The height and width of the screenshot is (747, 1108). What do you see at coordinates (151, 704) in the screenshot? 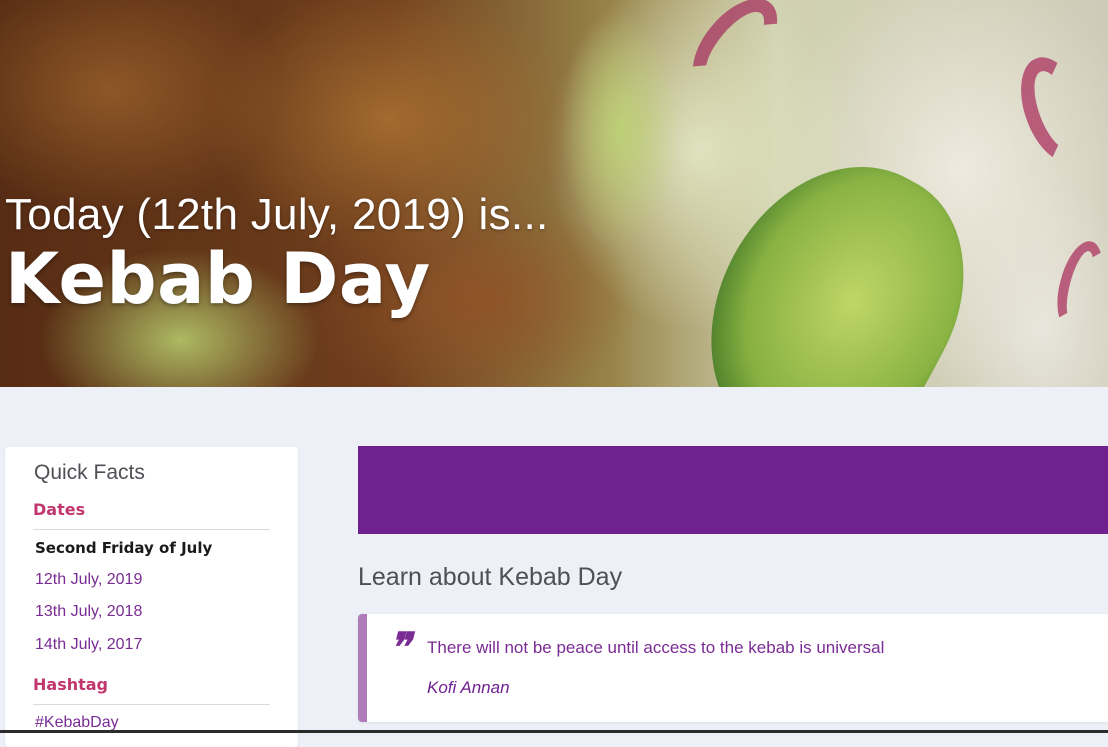
I see `hashtag-divider` at bounding box center [151, 704].